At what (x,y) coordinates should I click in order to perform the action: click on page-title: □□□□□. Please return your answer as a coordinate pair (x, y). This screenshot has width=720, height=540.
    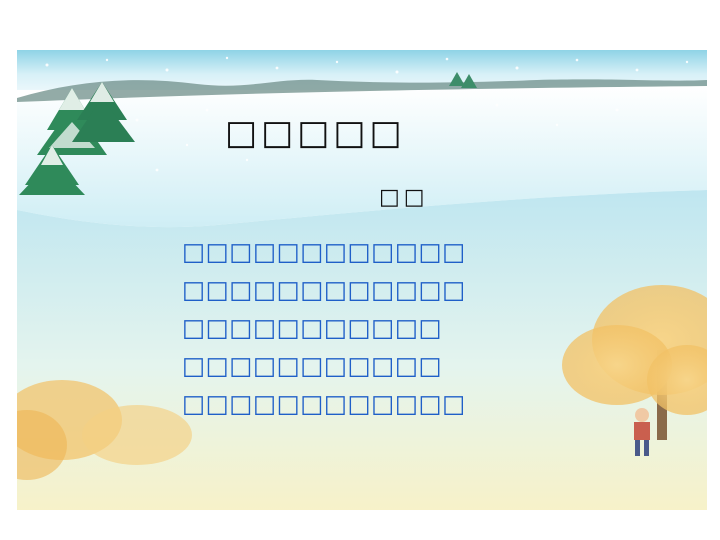
    Looking at the image, I should click on (315, 133).